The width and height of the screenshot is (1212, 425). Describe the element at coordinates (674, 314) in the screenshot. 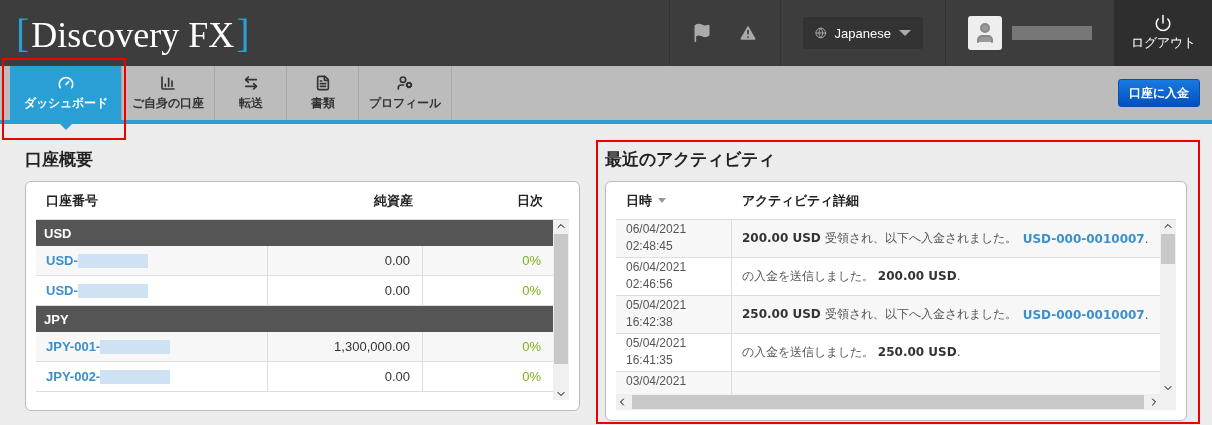

I see `date-cell: 05/04/2021 16:42:38` at that location.